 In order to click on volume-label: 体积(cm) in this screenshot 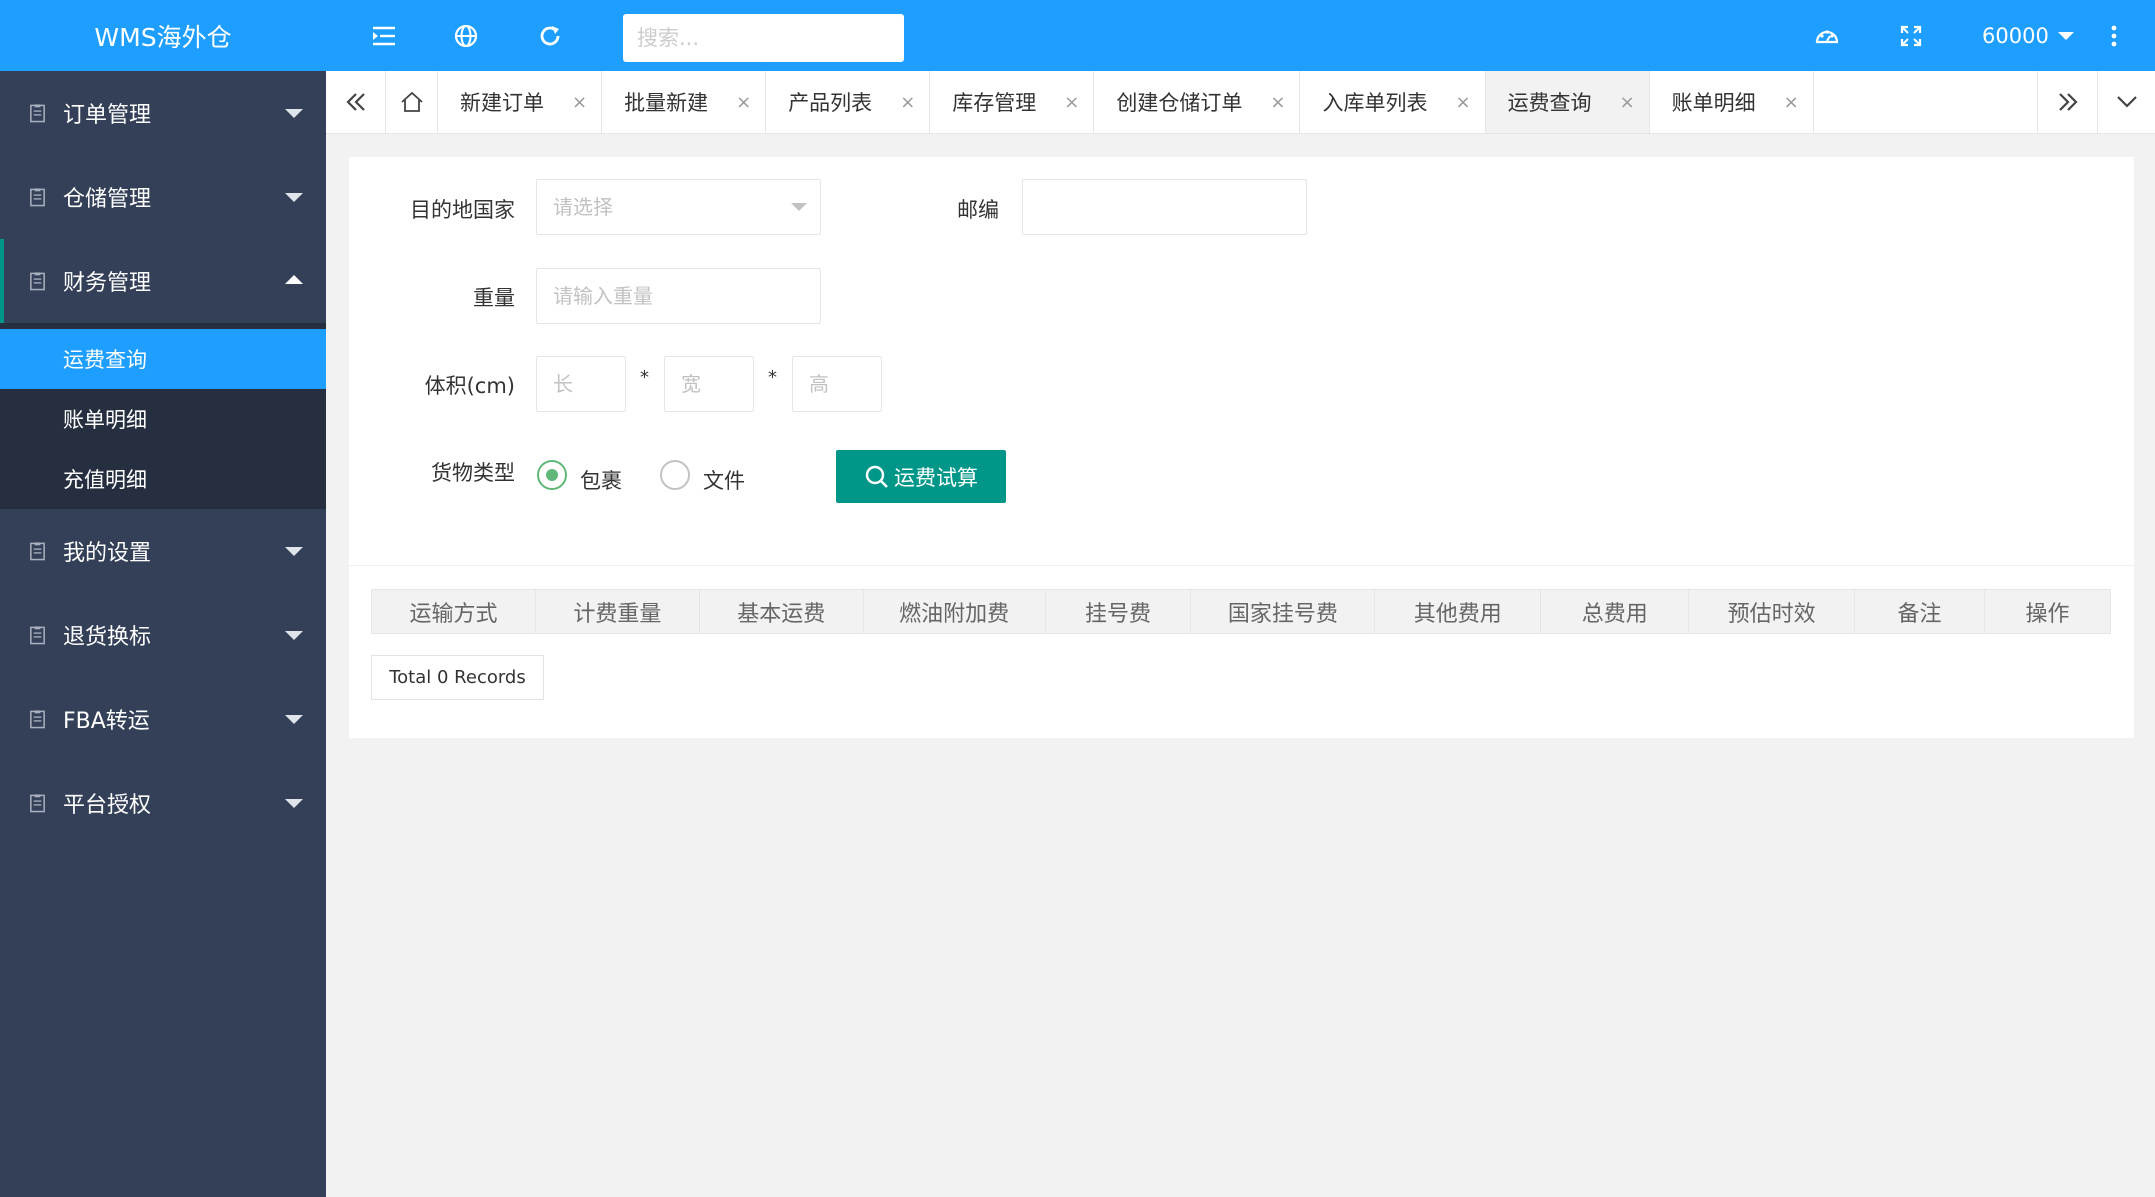, I will do `click(469, 386)`.